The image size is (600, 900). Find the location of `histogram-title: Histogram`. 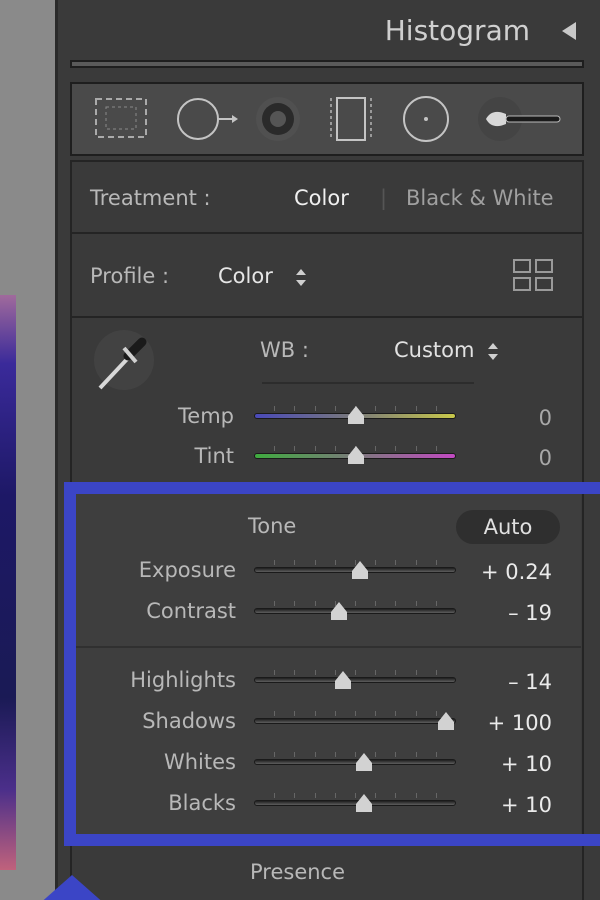

histogram-title: Histogram is located at coordinates (457, 30).